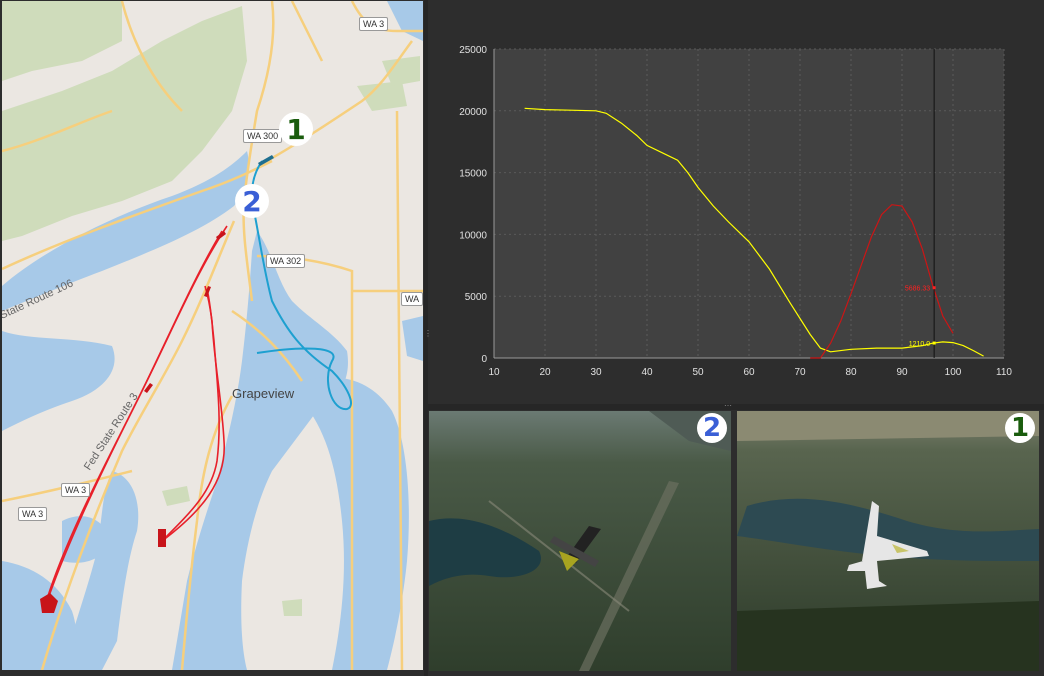 The width and height of the screenshot is (1044, 676). Describe the element at coordinates (473, 112) in the screenshot. I see `y-tick-label: 20000` at that location.